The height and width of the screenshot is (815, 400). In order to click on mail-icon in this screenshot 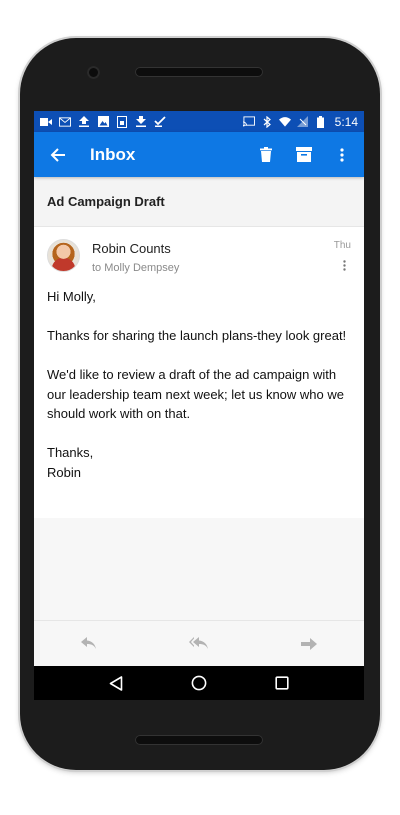, I will do `click(65, 122)`.